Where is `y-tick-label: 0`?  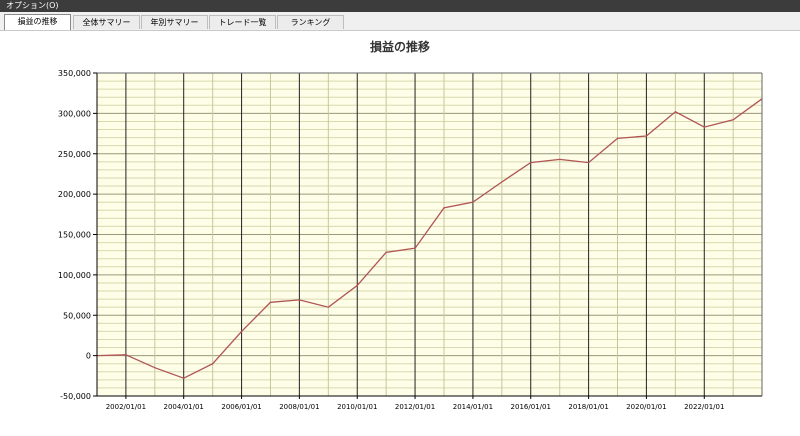 y-tick-label: 0 is located at coordinates (88, 356).